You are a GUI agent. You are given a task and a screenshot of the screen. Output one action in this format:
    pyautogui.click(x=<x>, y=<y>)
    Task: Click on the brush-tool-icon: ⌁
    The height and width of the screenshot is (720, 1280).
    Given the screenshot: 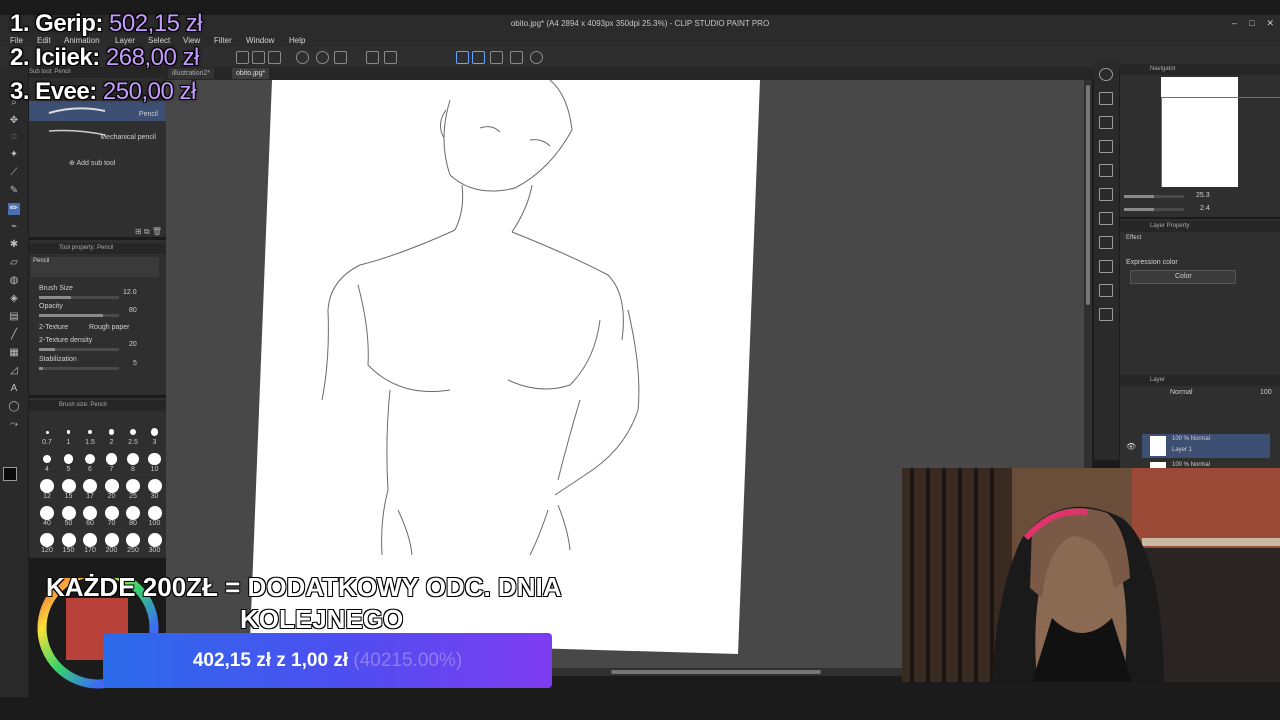 What is the action you would take?
    pyautogui.click(x=14, y=227)
    